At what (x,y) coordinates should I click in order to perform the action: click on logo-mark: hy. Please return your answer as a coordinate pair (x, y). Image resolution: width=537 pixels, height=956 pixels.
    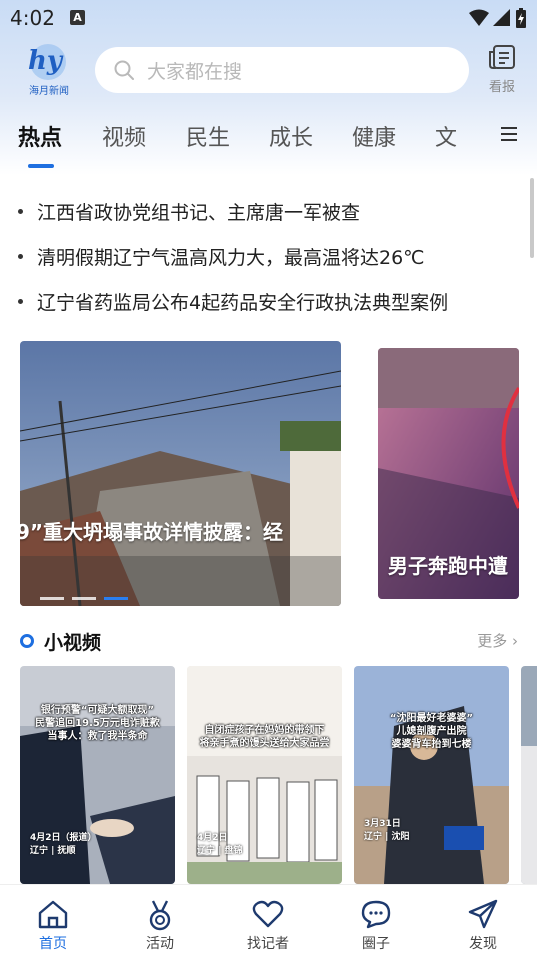
    Looking at the image, I should click on (45, 61).